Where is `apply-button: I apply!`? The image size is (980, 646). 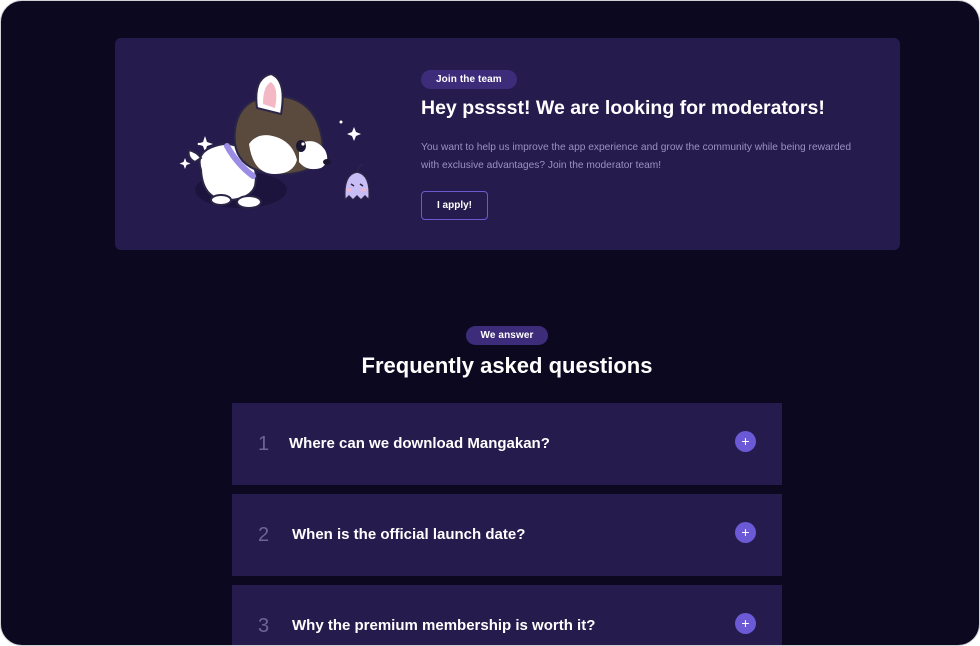
apply-button: I apply! is located at coordinates (455, 205).